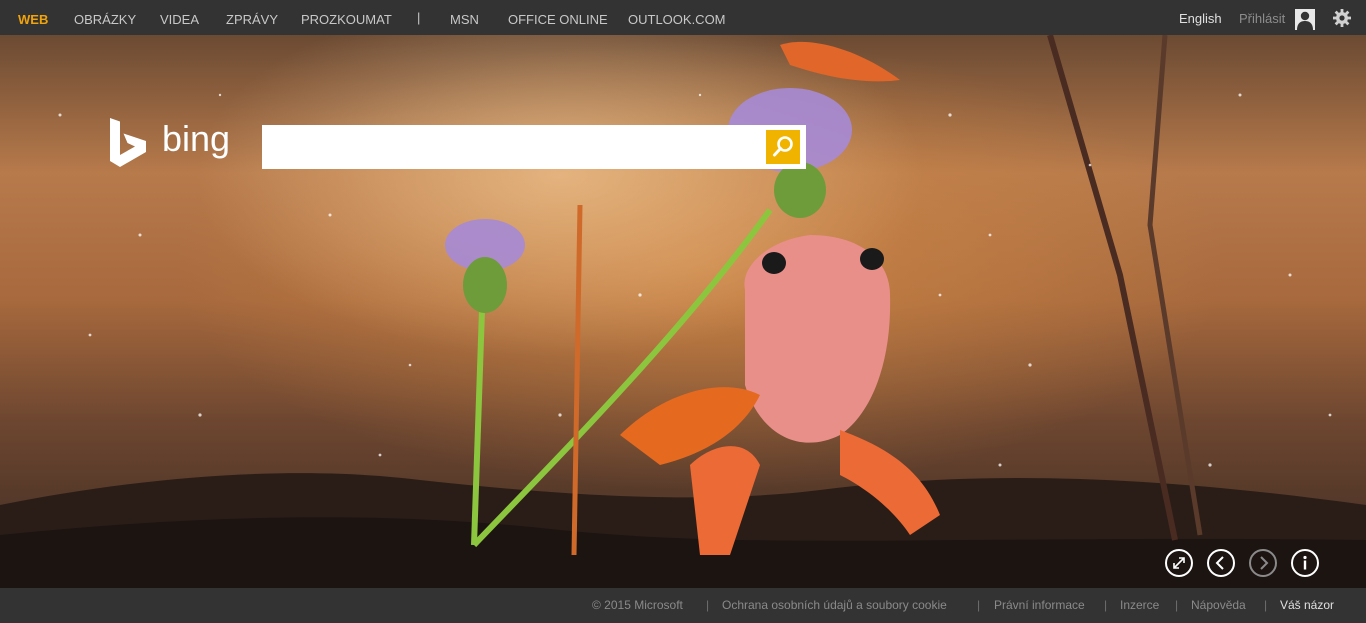  I want to click on nav-msn: MSN, so click(464, 19).